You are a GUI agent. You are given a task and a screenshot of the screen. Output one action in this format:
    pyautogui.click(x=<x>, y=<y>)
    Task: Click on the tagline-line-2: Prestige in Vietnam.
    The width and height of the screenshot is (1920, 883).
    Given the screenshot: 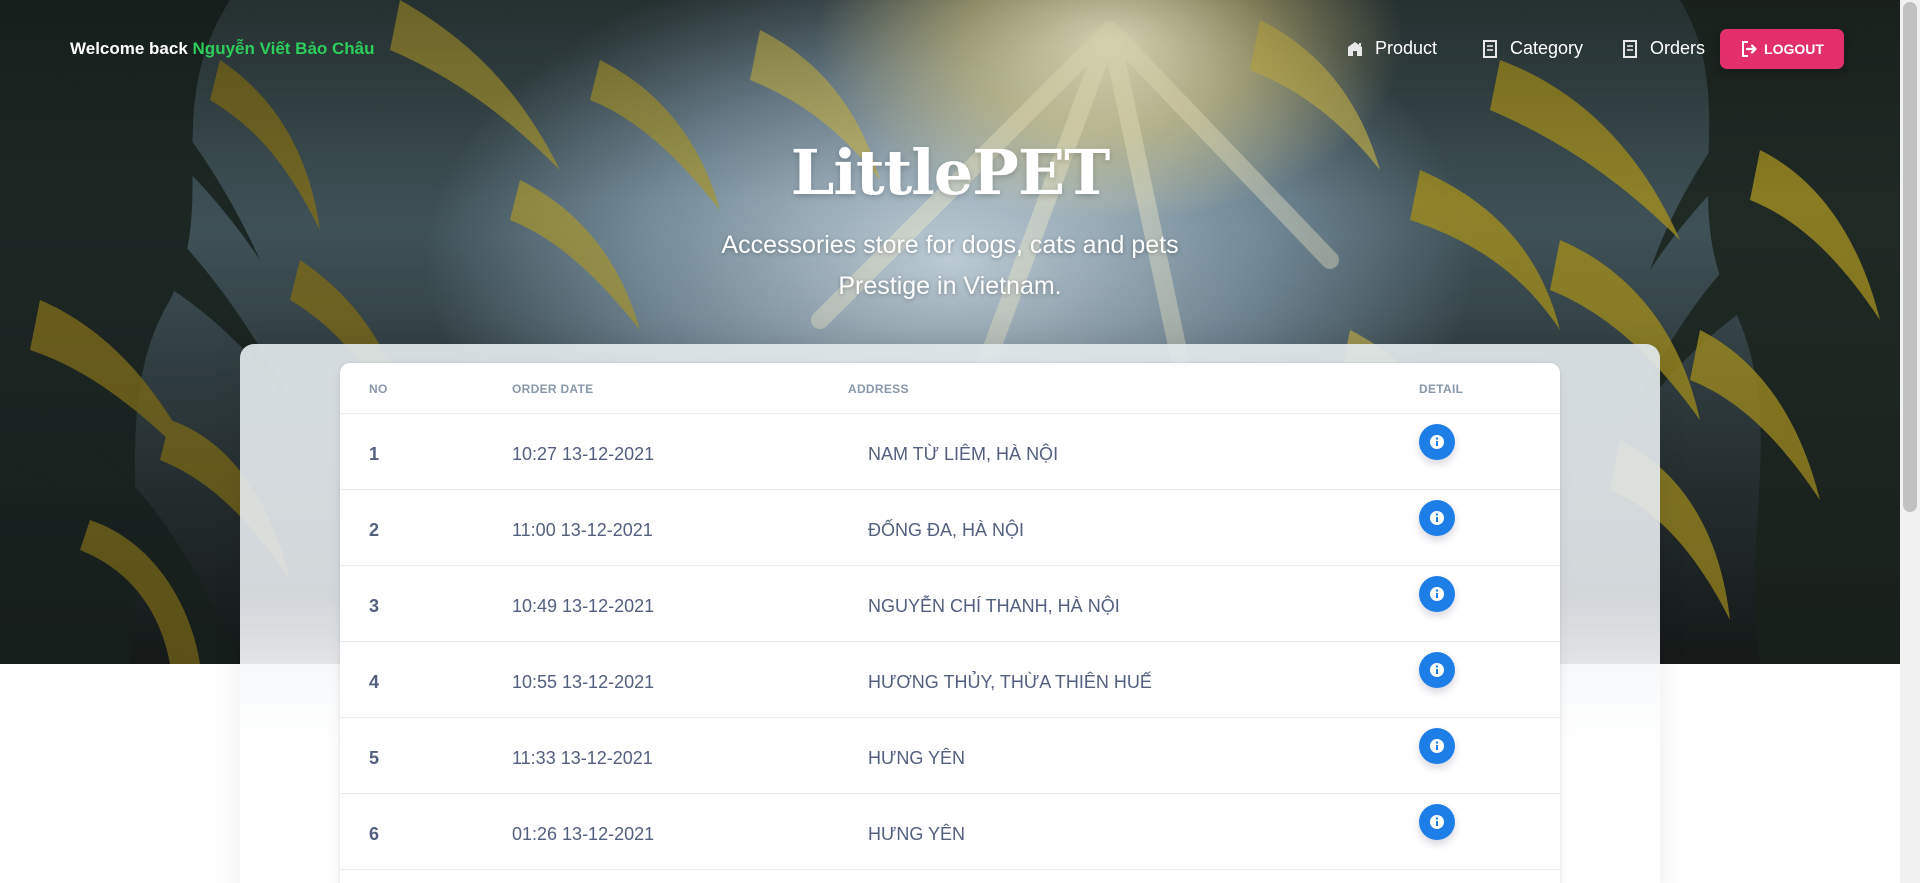 What is the action you would take?
    pyautogui.click(x=950, y=286)
    